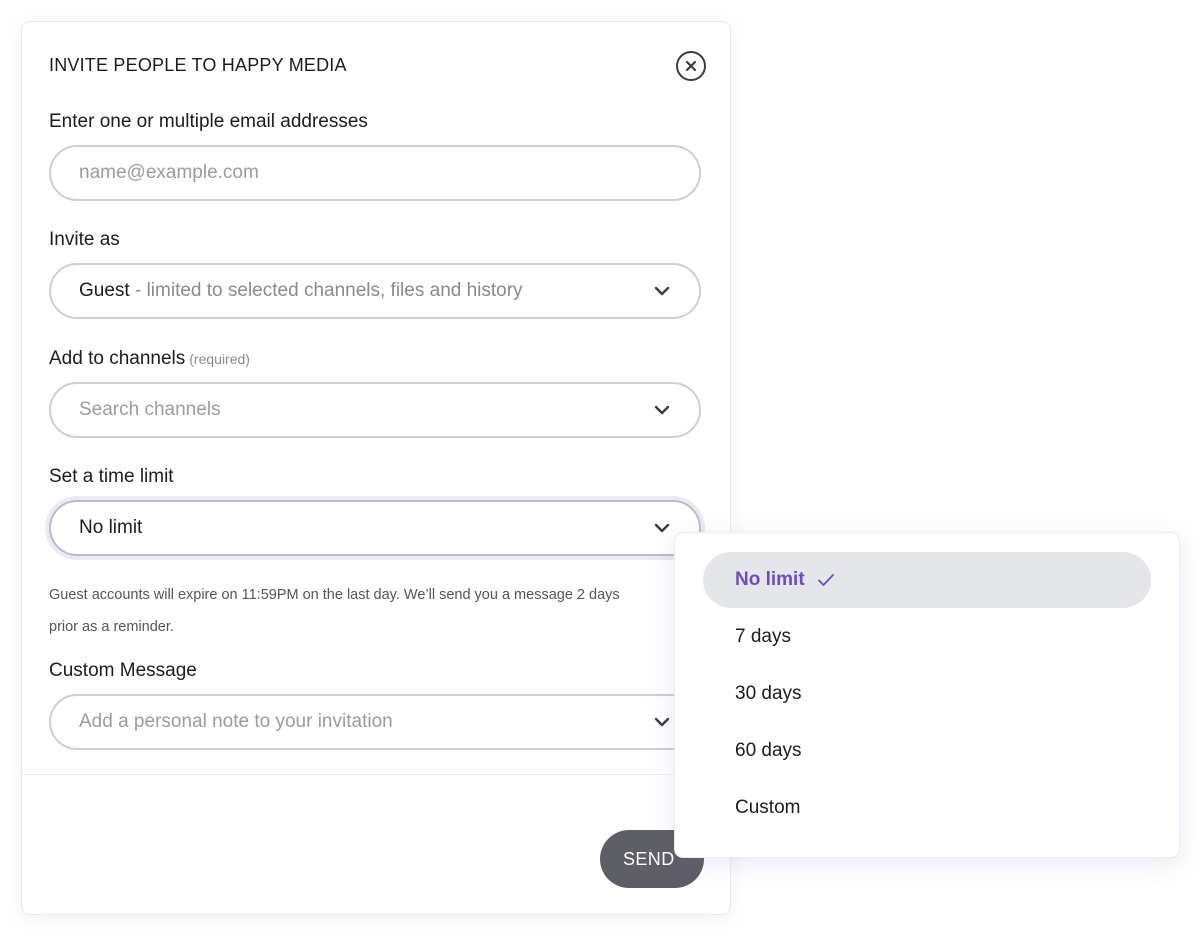 The width and height of the screenshot is (1200, 936). What do you see at coordinates (111, 476) in the screenshot?
I see `time-limit-label: Set a time limit` at bounding box center [111, 476].